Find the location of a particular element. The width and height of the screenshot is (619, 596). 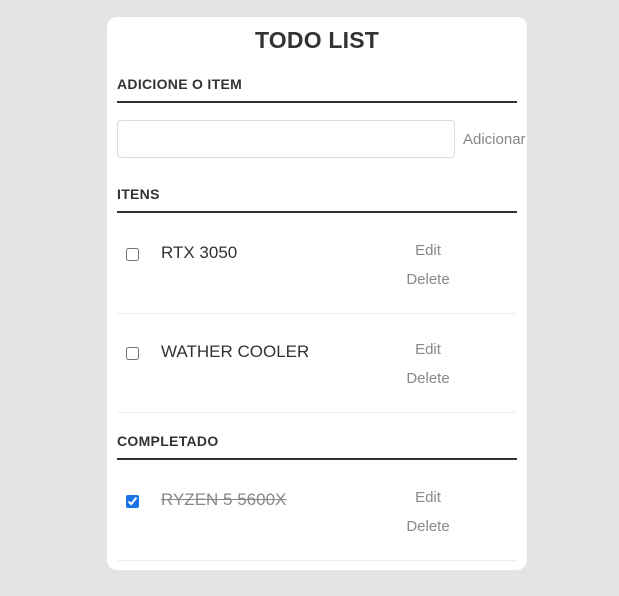

completed-item: RYZEN 5 5600X Edit Delete is located at coordinates (317, 511).